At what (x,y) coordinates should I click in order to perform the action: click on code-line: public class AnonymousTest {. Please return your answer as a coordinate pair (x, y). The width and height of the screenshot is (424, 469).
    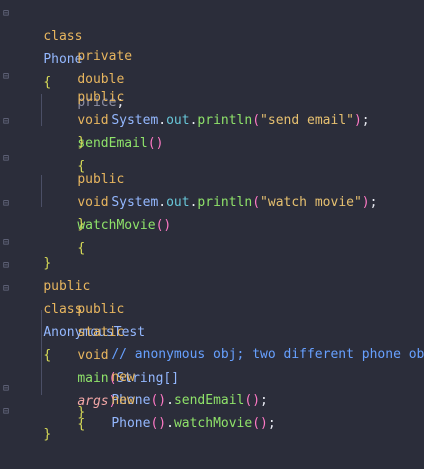
    Looking at the image, I should click on (78, 307).